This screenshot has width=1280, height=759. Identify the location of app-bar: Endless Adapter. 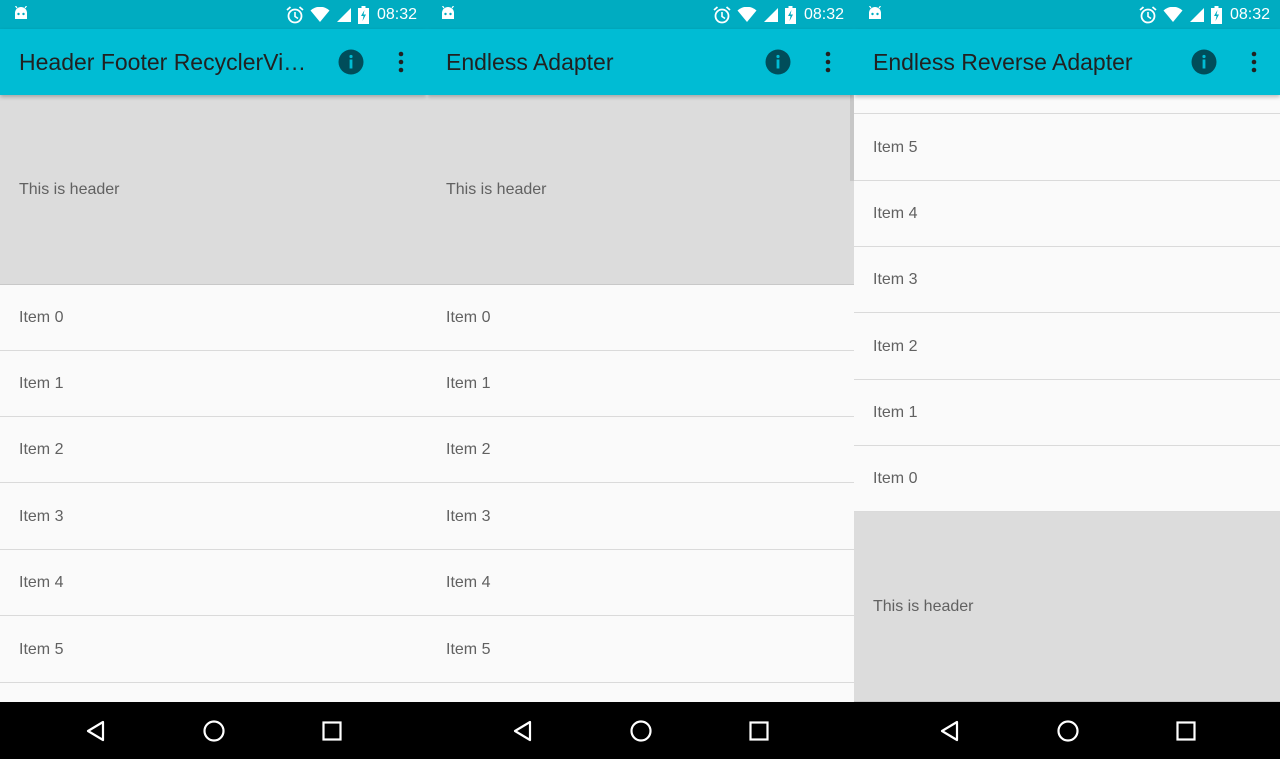
(640, 62).